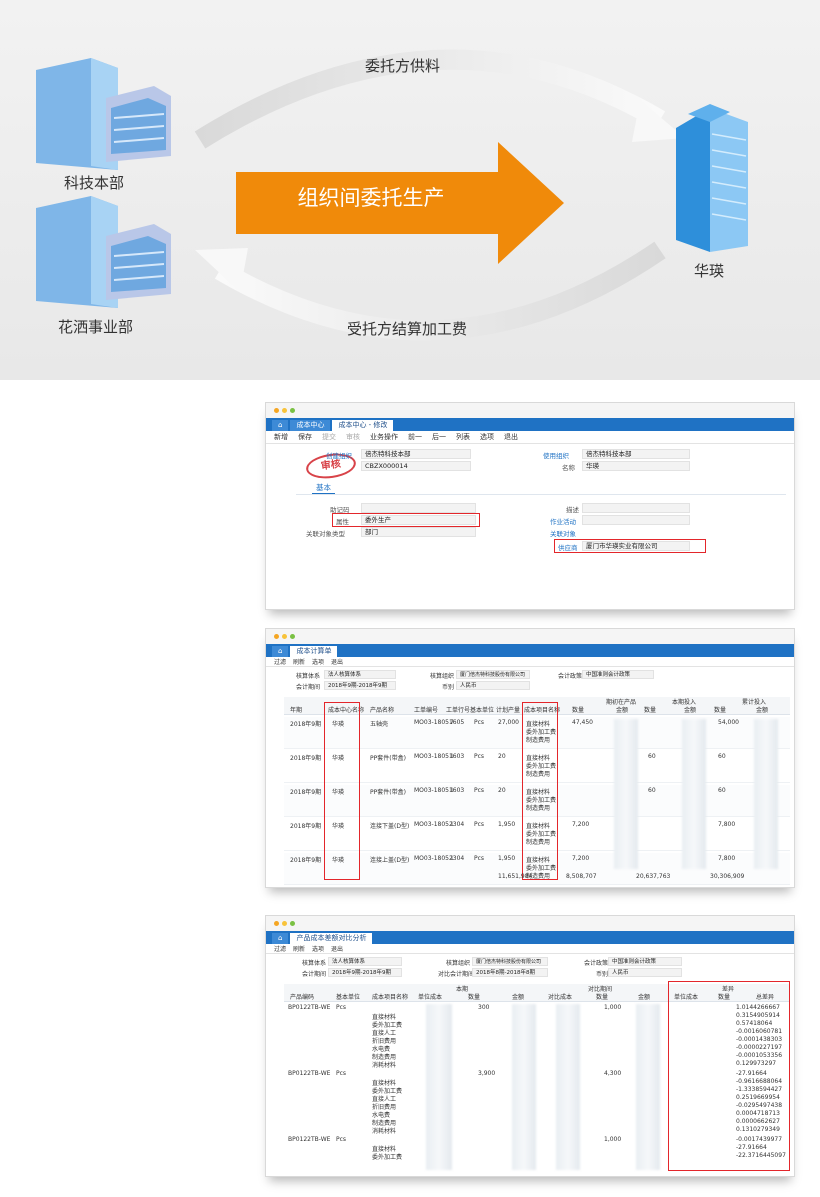 This screenshot has width=820, height=1197. What do you see at coordinates (331, 938) in the screenshot?
I see `tab-cost-diff: 产品成本差额对比分析` at bounding box center [331, 938].